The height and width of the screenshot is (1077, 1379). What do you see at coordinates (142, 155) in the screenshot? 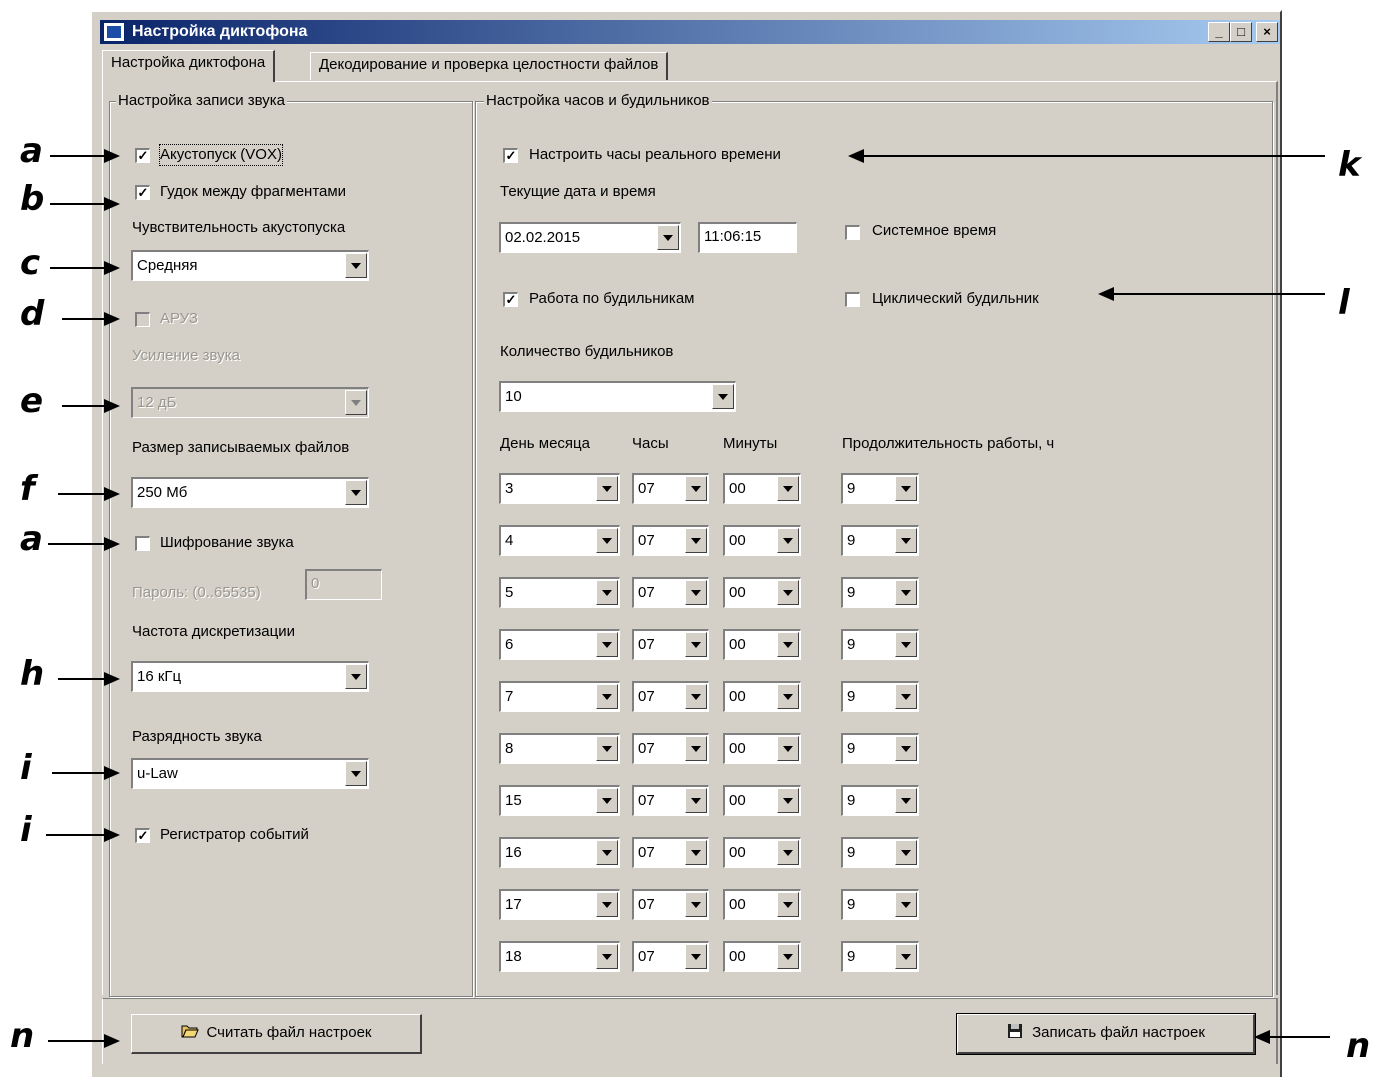
I see `vox-checkbox: ✓` at bounding box center [142, 155].